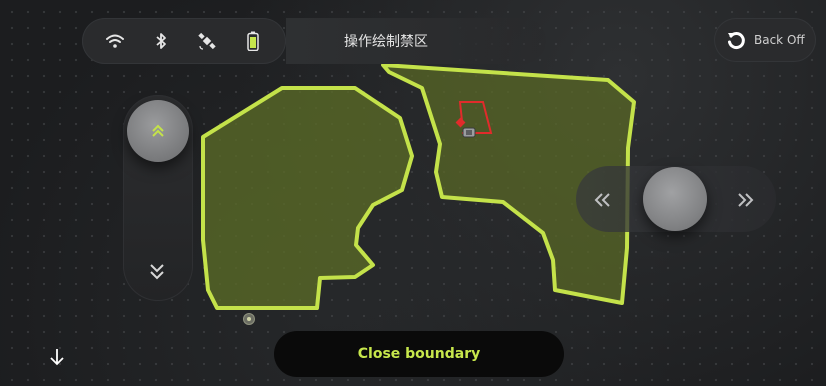  Describe the element at coordinates (307, 198) in the screenshot. I see `work-zone-left` at that location.